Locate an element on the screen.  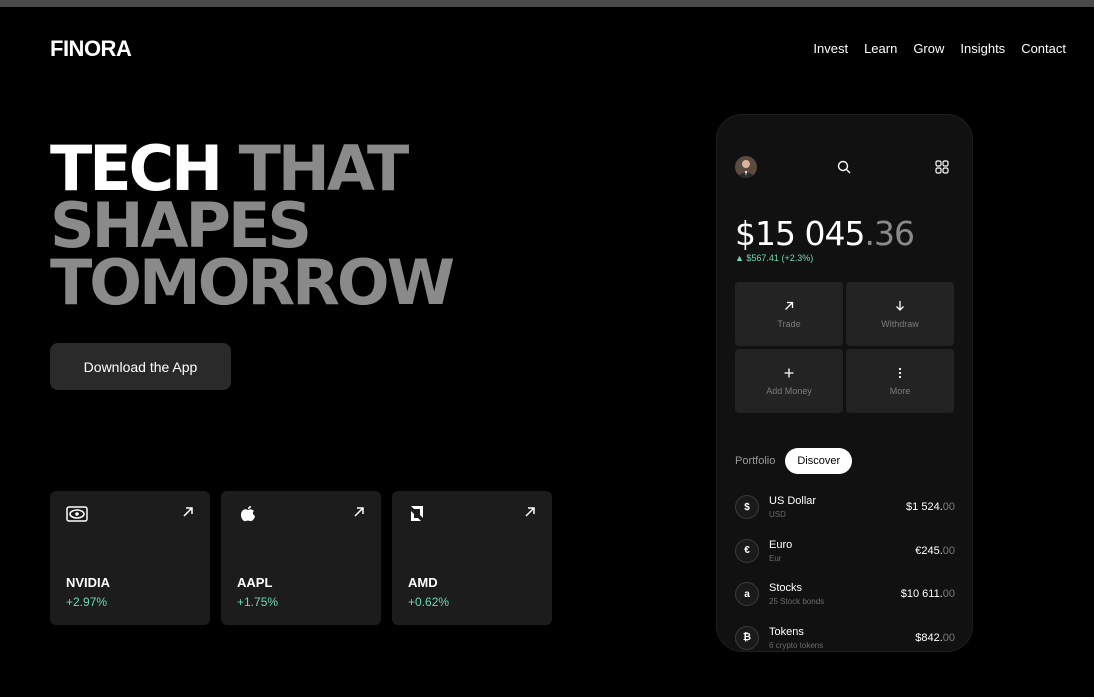
asset-value: €245.00 is located at coordinates (935, 551).